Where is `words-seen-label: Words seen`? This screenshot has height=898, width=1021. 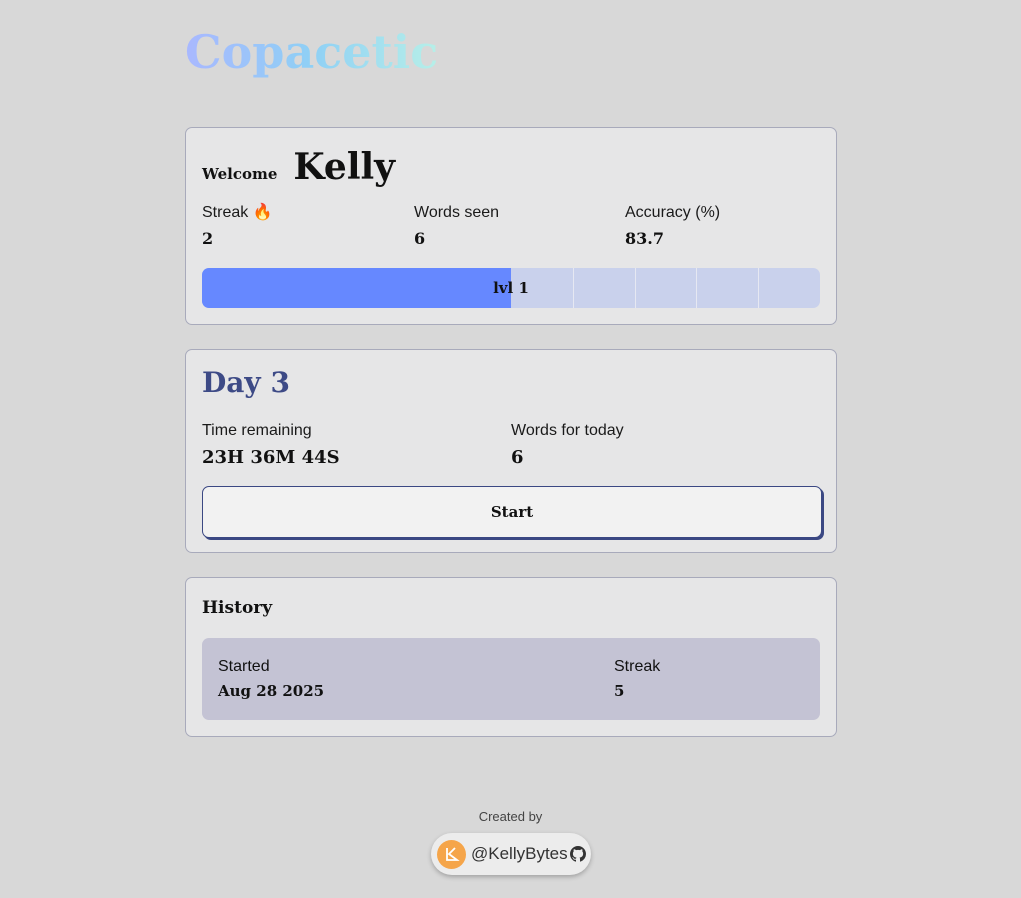
words-seen-label: Words seen is located at coordinates (457, 212).